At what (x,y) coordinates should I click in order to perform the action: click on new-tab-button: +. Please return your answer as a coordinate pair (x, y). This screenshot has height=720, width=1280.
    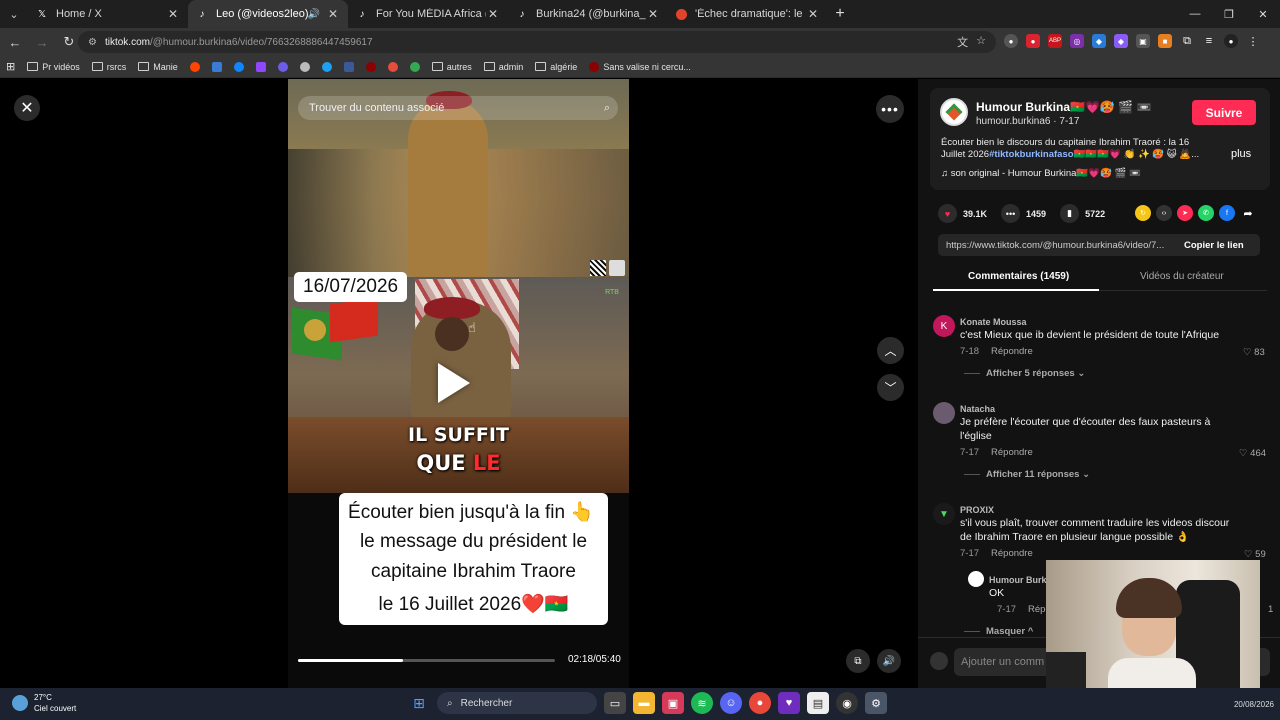
    Looking at the image, I should click on (840, 14).